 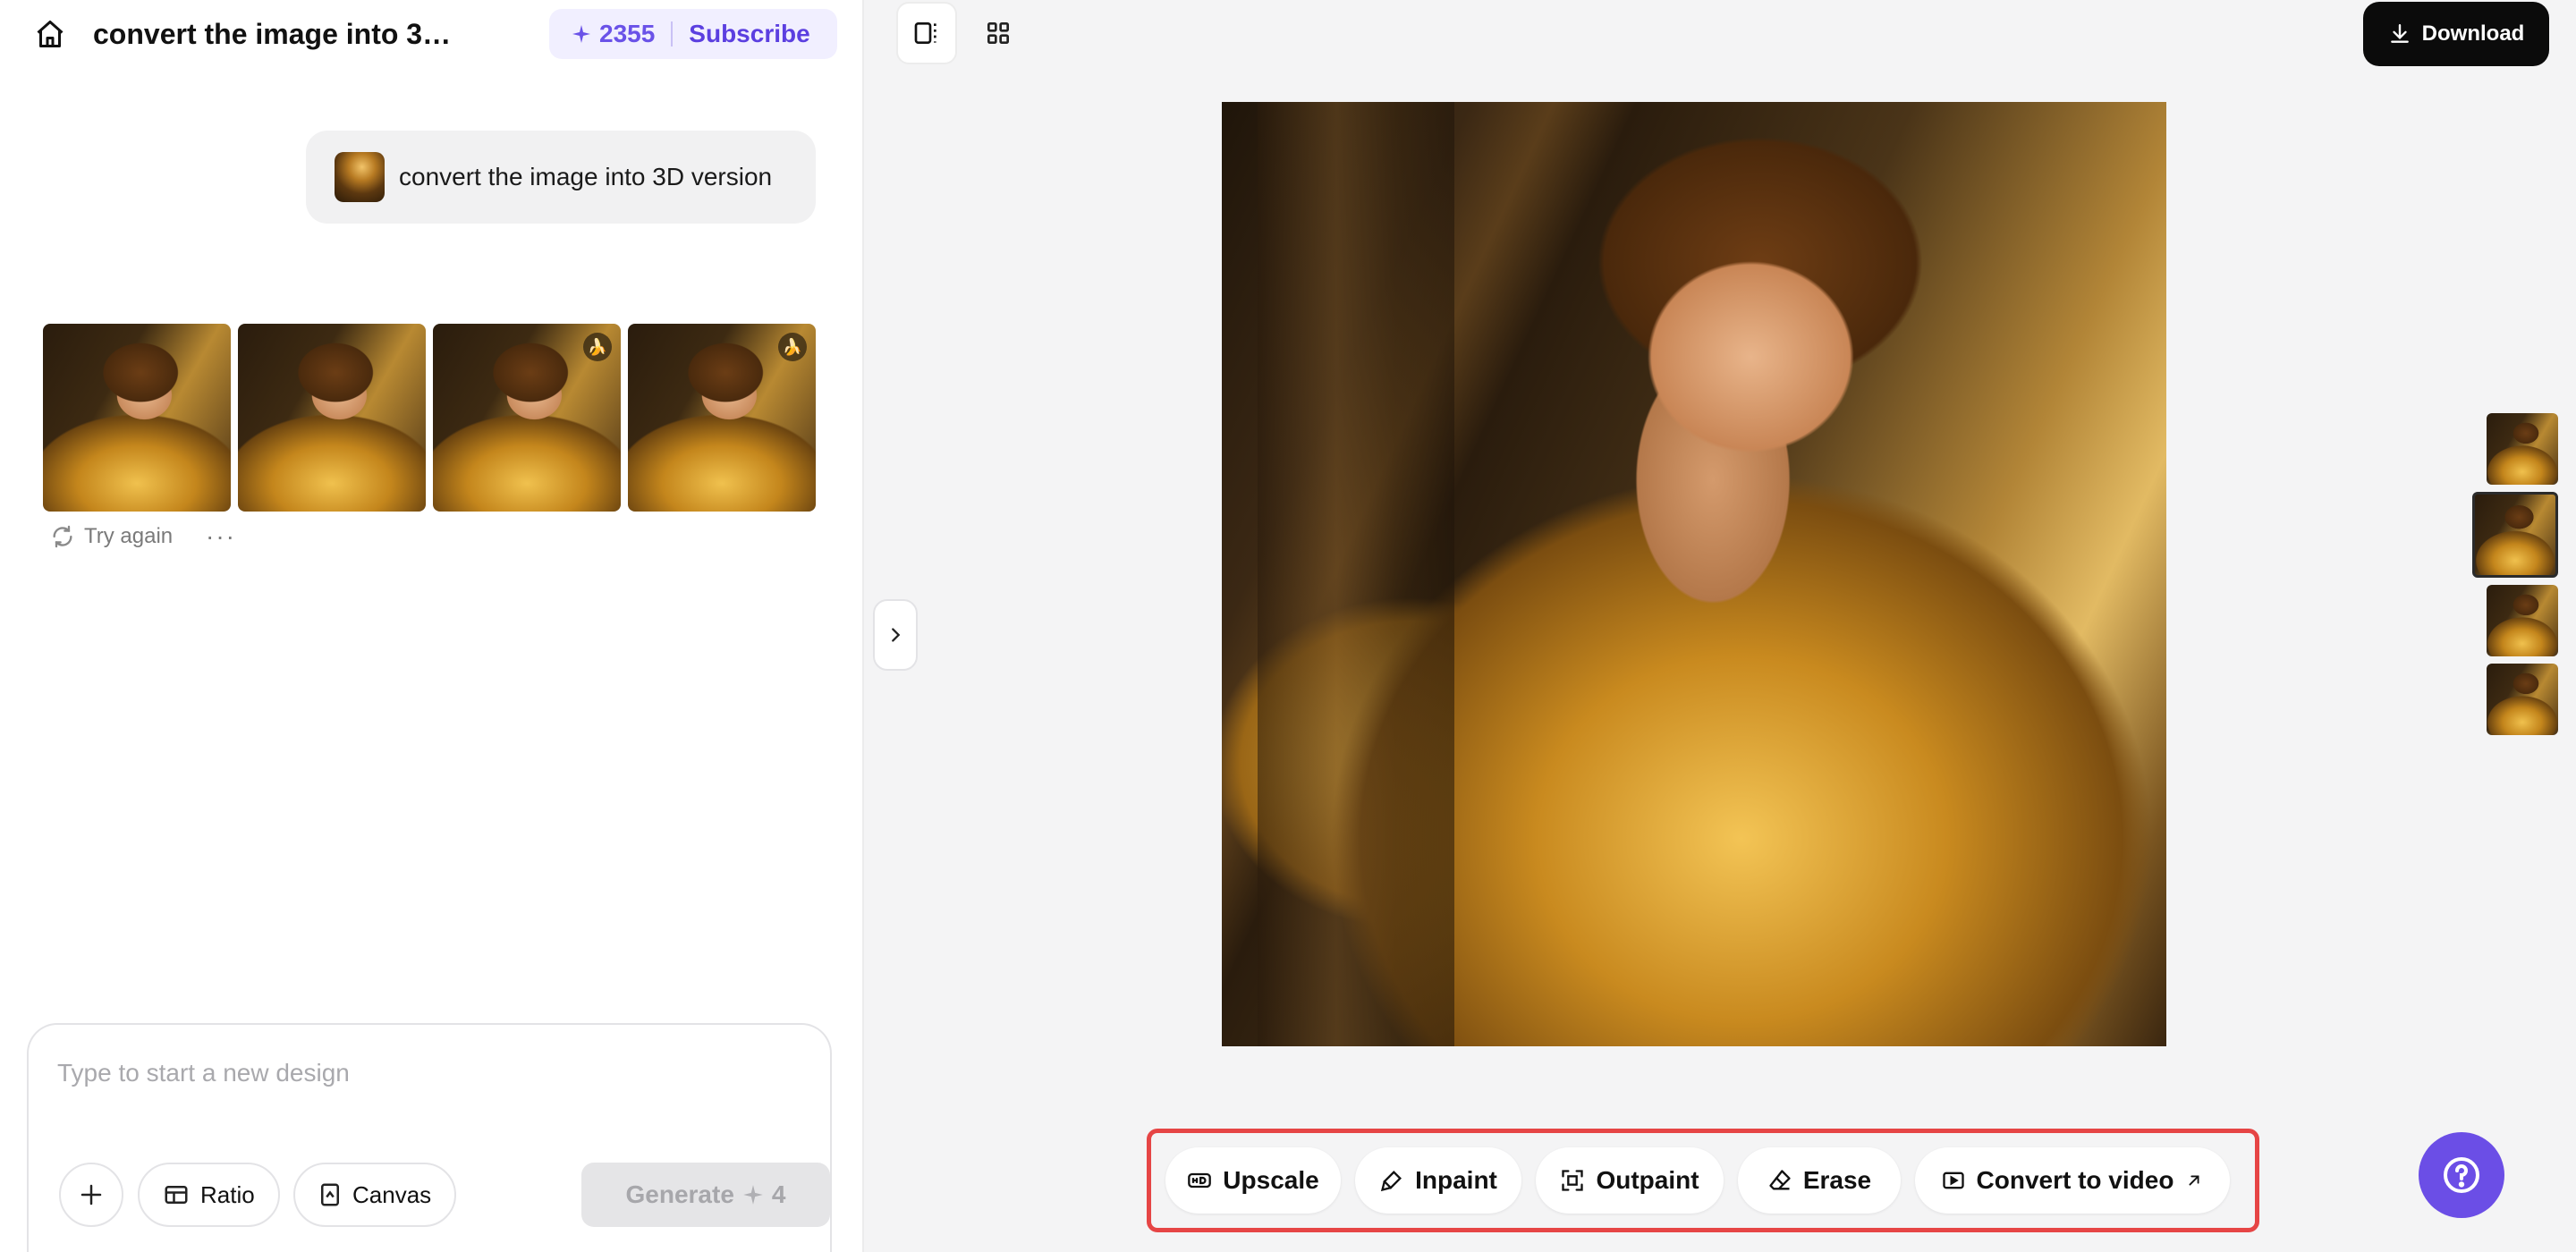 I want to click on single-view-toggle, so click(x=926, y=33).